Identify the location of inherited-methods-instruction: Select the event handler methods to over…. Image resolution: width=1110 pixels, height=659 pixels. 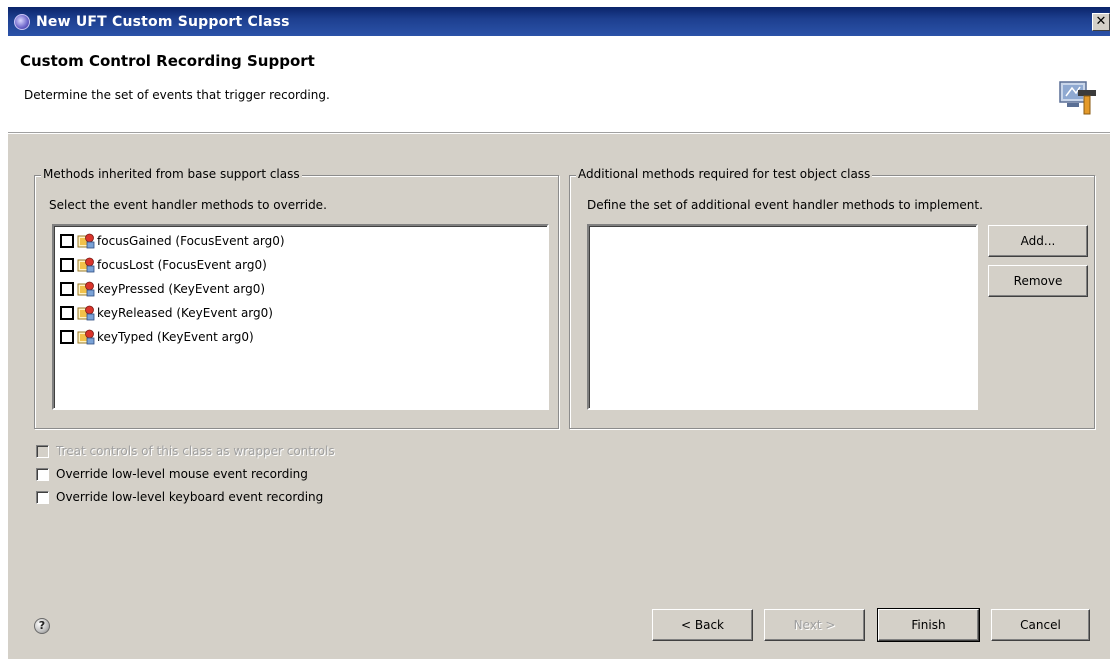
(188, 205).